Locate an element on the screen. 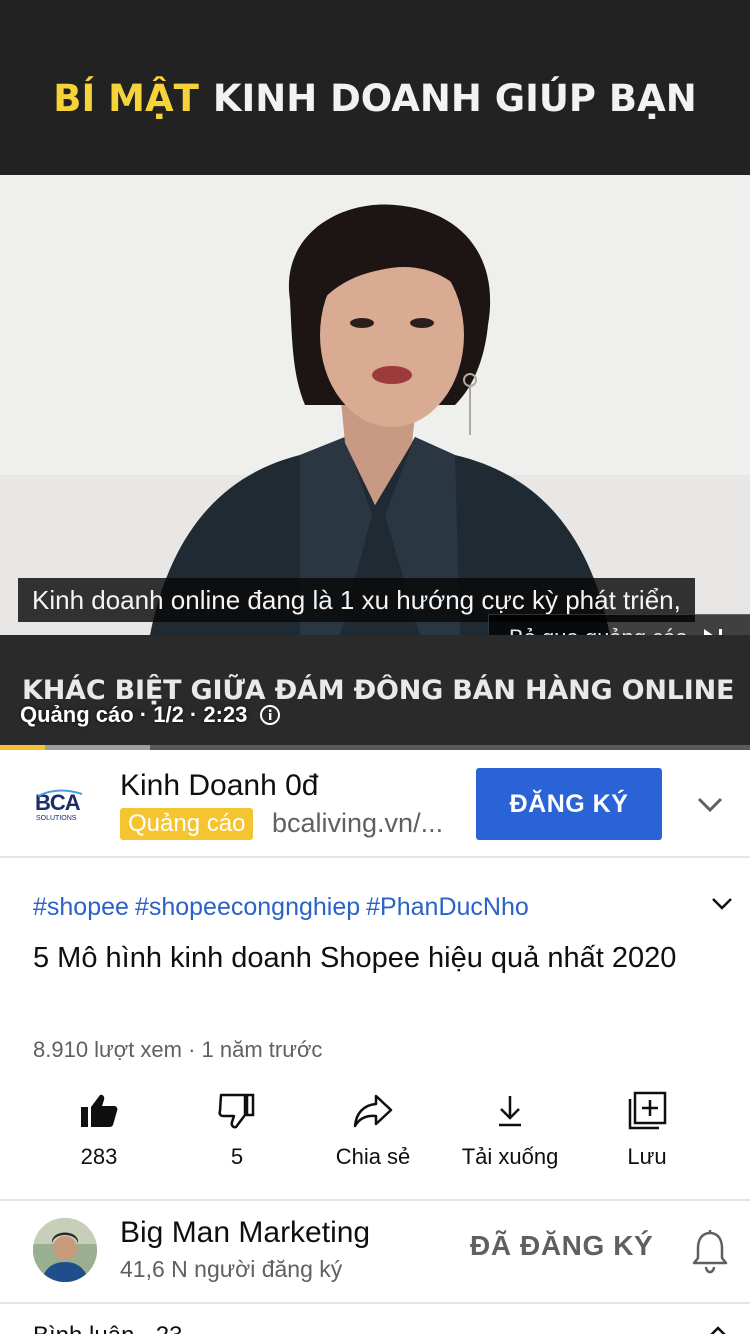  save-playlist-icon is located at coordinates (647, 1111).